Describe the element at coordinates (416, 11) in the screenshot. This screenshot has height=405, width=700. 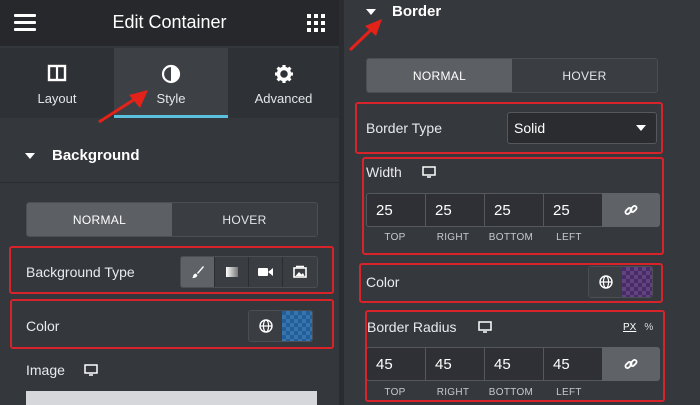
I see `border-section-title: Border` at that location.